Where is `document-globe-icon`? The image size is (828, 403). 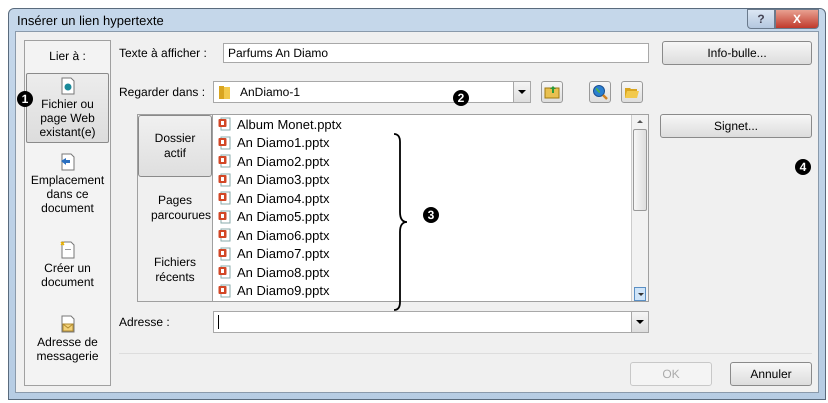
document-globe-icon is located at coordinates (68, 86).